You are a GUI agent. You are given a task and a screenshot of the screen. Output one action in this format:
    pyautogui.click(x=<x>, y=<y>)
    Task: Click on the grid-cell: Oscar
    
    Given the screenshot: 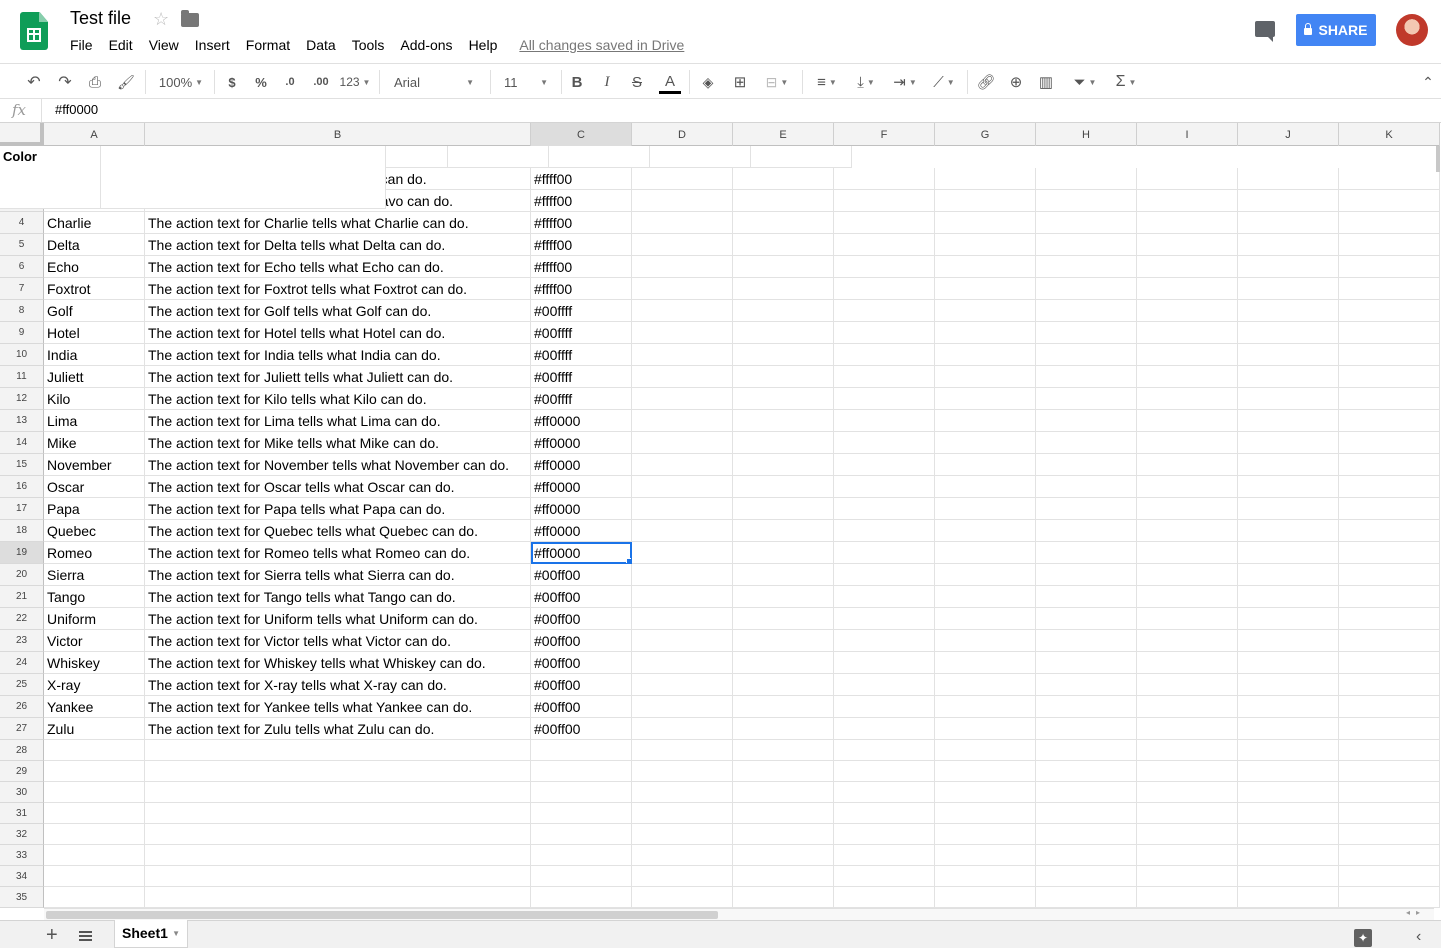 What is the action you would take?
    pyautogui.click(x=94, y=487)
    